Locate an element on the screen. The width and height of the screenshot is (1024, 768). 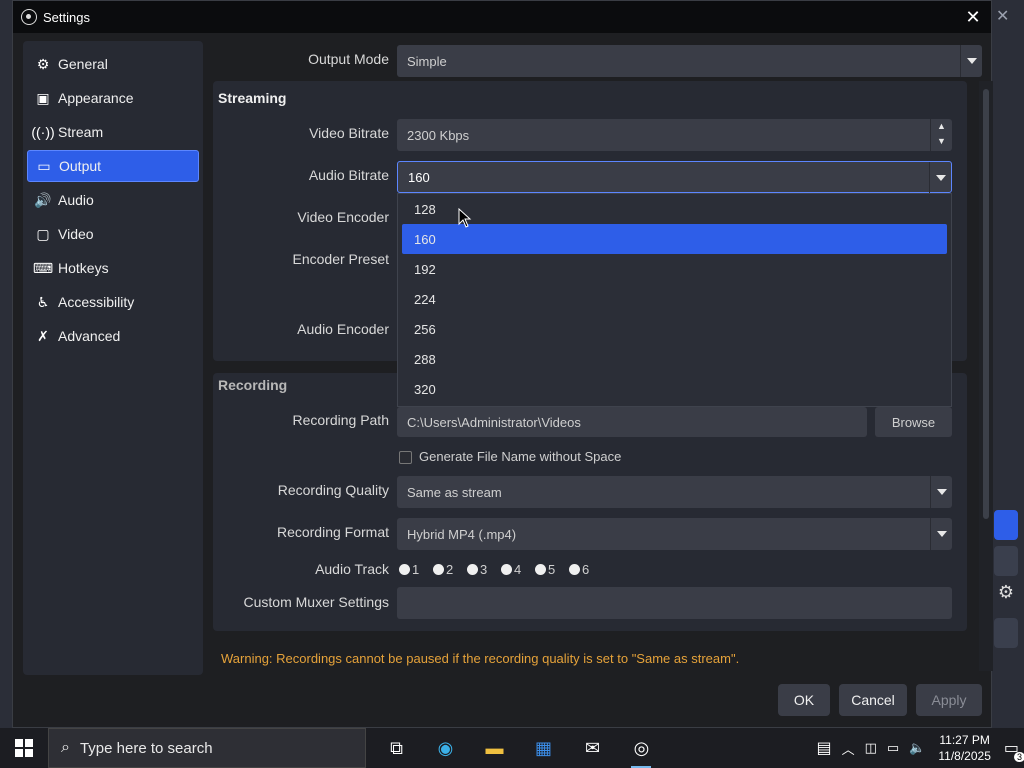
dropdown-option: 288 is located at coordinates (674, 359).